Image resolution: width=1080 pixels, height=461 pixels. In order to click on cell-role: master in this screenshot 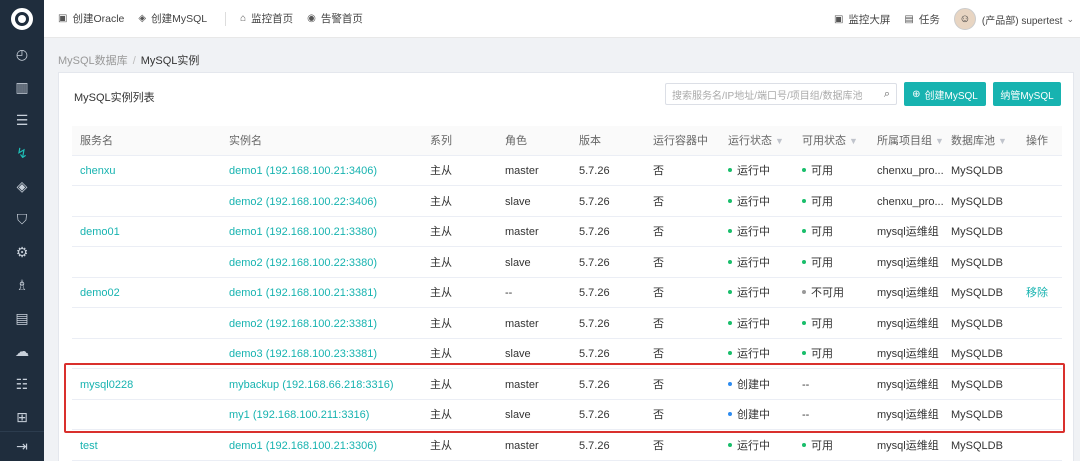, I will do `click(522, 324)`.